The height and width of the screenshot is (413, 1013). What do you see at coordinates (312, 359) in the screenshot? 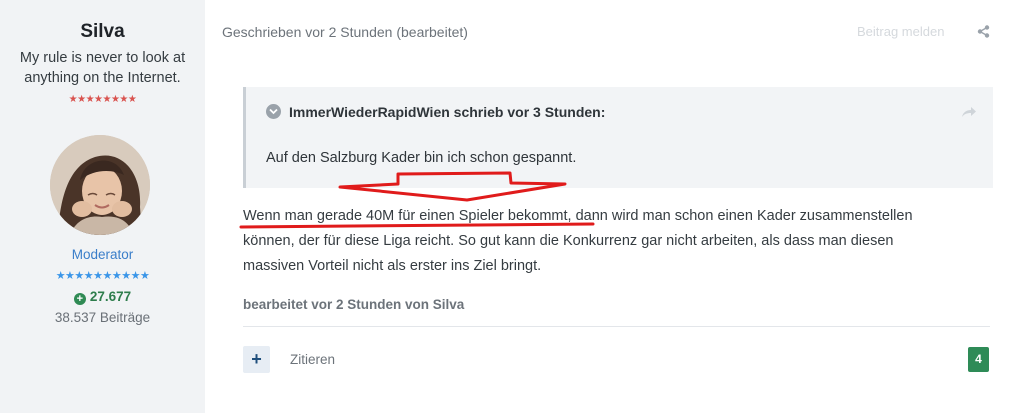
I see `quote-button: Zitieren` at bounding box center [312, 359].